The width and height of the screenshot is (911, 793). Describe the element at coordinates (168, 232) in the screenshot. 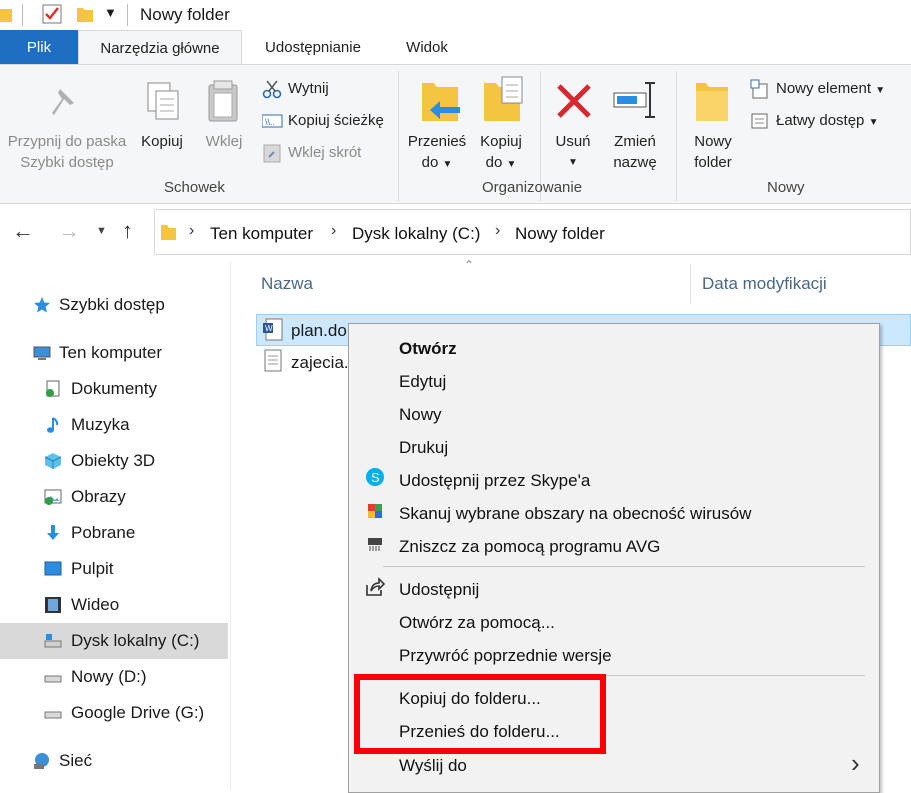

I see `folder-icon` at that location.